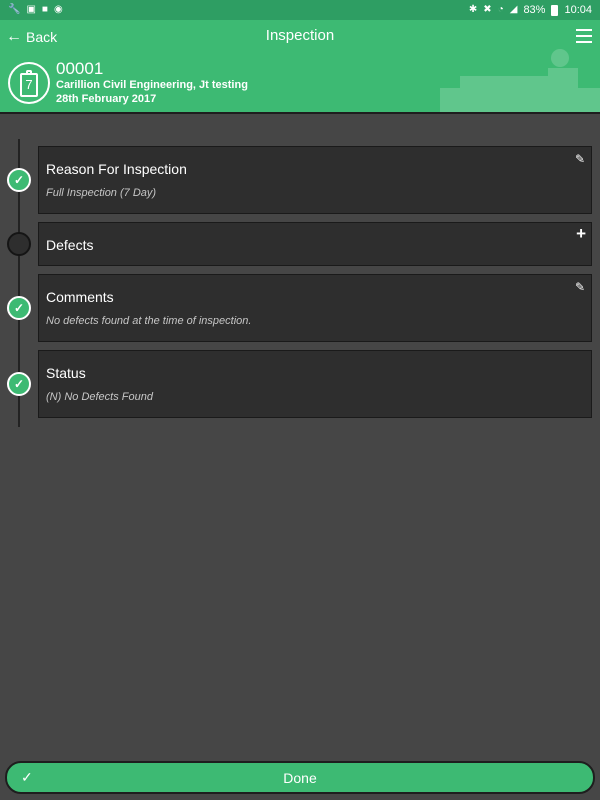  Describe the element at coordinates (58, 9) in the screenshot. I see `lock-app-icon: ◉` at that location.